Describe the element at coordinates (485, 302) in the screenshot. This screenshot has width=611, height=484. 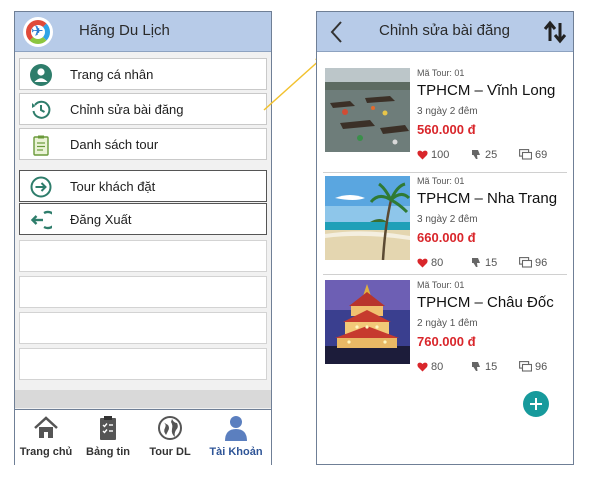
I see `tour-name: TPHCM – Châu Đốc` at that location.